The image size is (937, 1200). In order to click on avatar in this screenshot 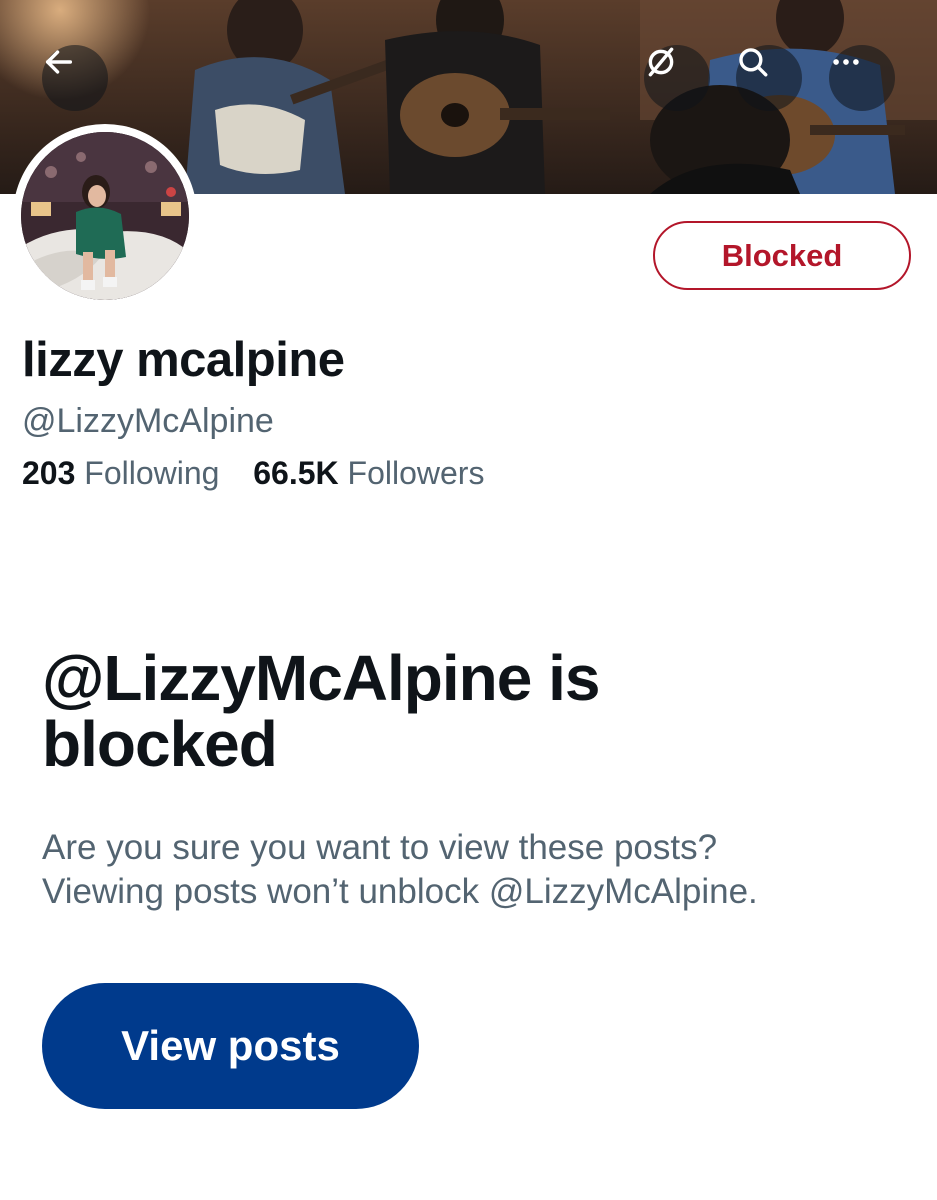, I will do `click(105, 216)`.